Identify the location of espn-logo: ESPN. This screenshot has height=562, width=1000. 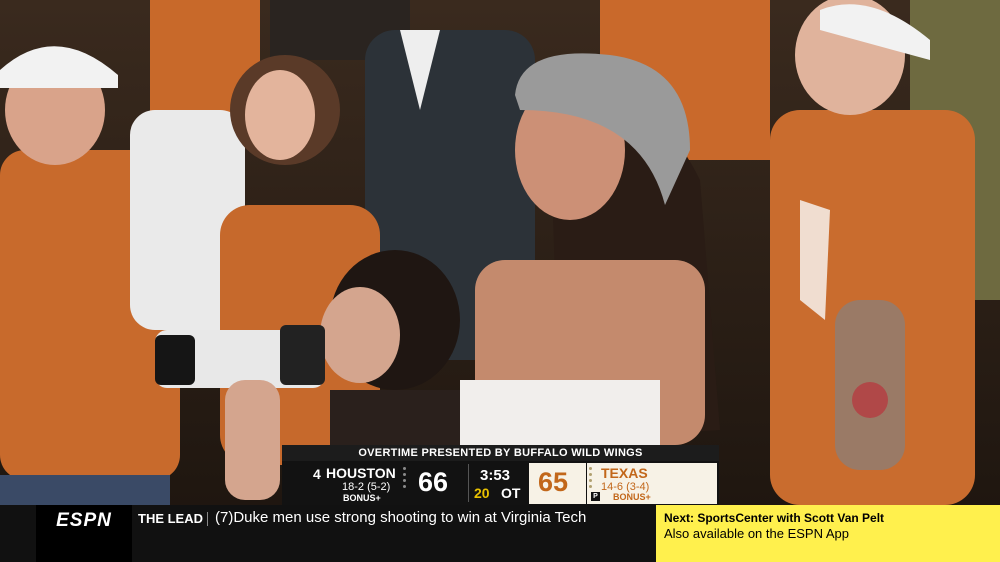
(84, 533).